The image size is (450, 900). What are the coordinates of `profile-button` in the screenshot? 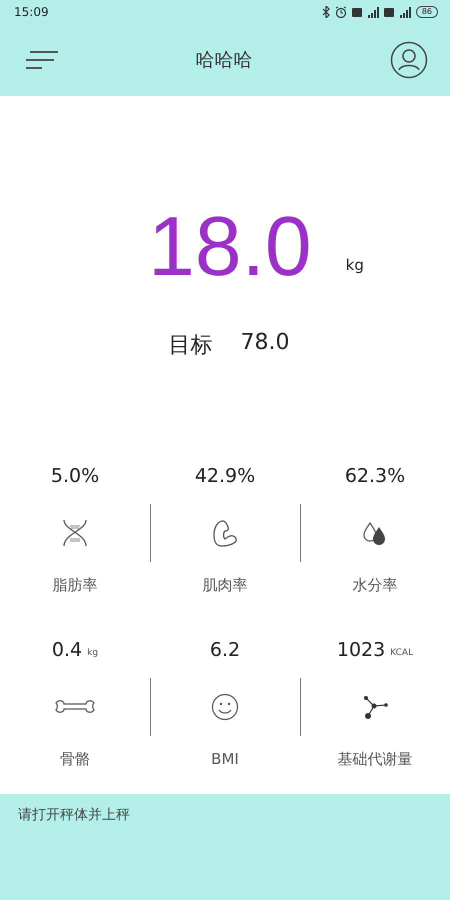 It's located at (409, 60).